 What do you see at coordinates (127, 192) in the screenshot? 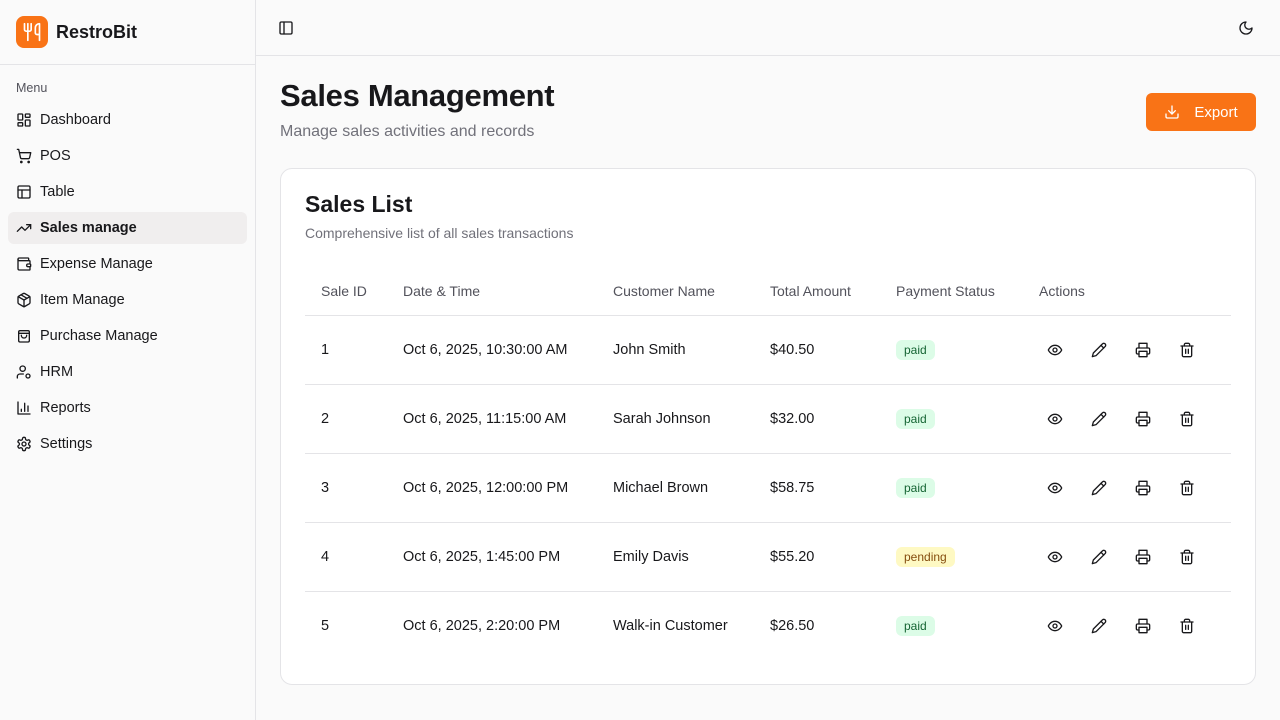
I see `sidebar-item-table: Table` at bounding box center [127, 192].